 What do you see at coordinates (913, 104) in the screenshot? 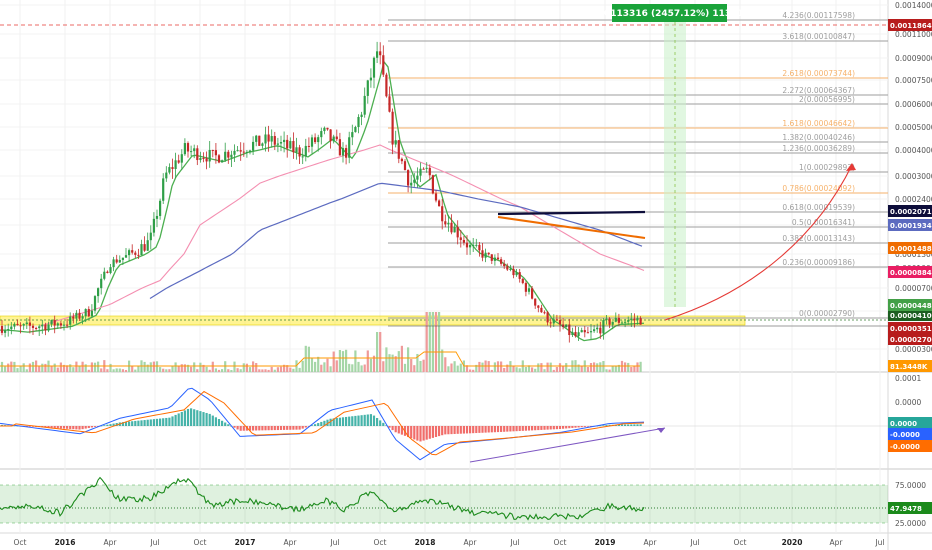
I see `price-tick-label: 0.00060000` at bounding box center [913, 104].